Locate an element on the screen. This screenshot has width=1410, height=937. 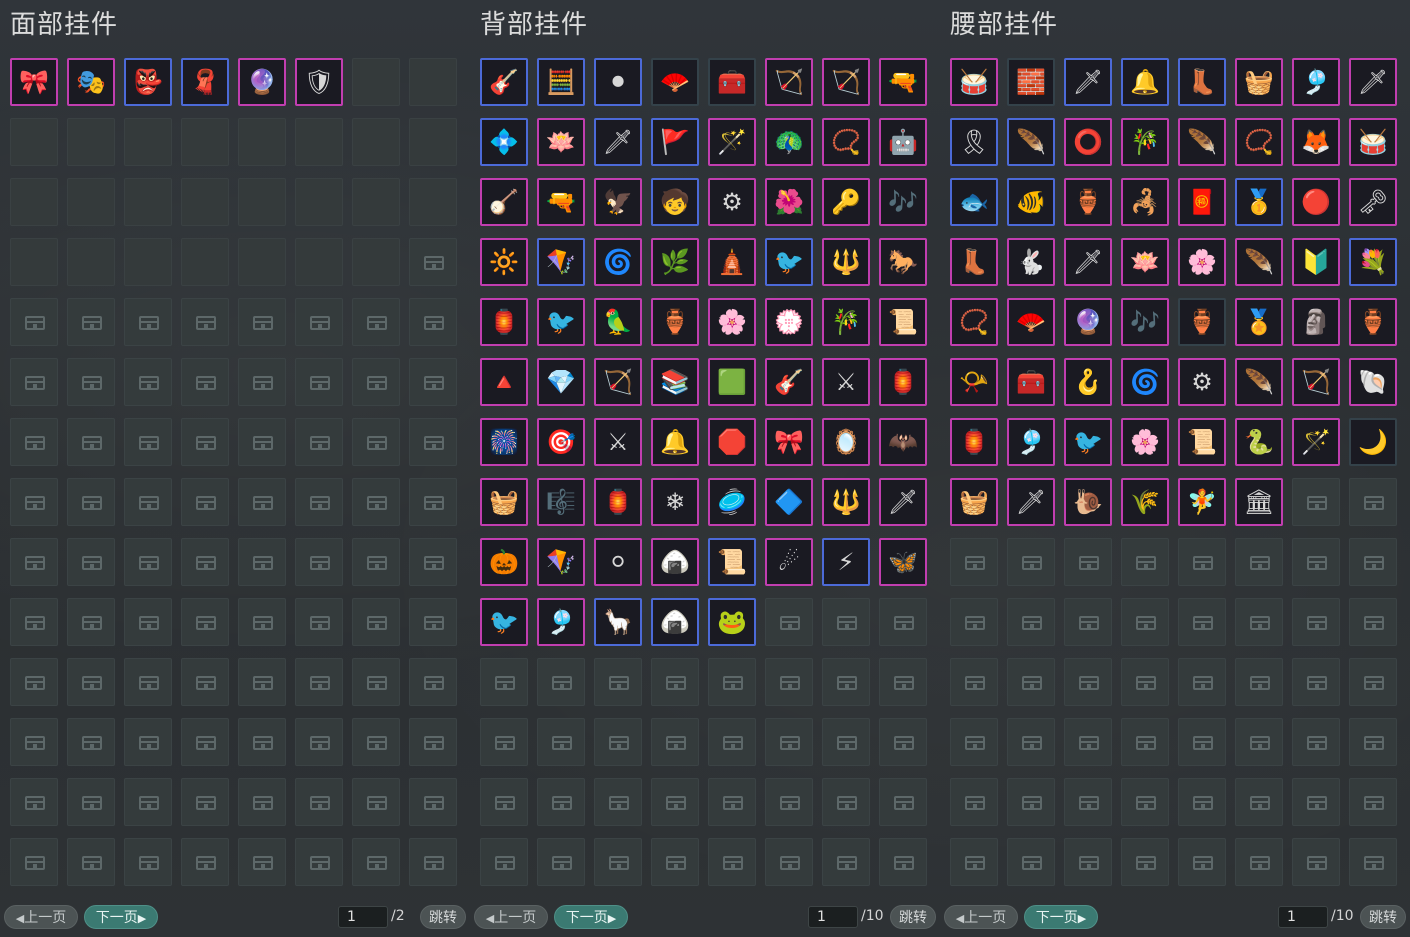
inventory-slot-item: ⚫ is located at coordinates (618, 82).